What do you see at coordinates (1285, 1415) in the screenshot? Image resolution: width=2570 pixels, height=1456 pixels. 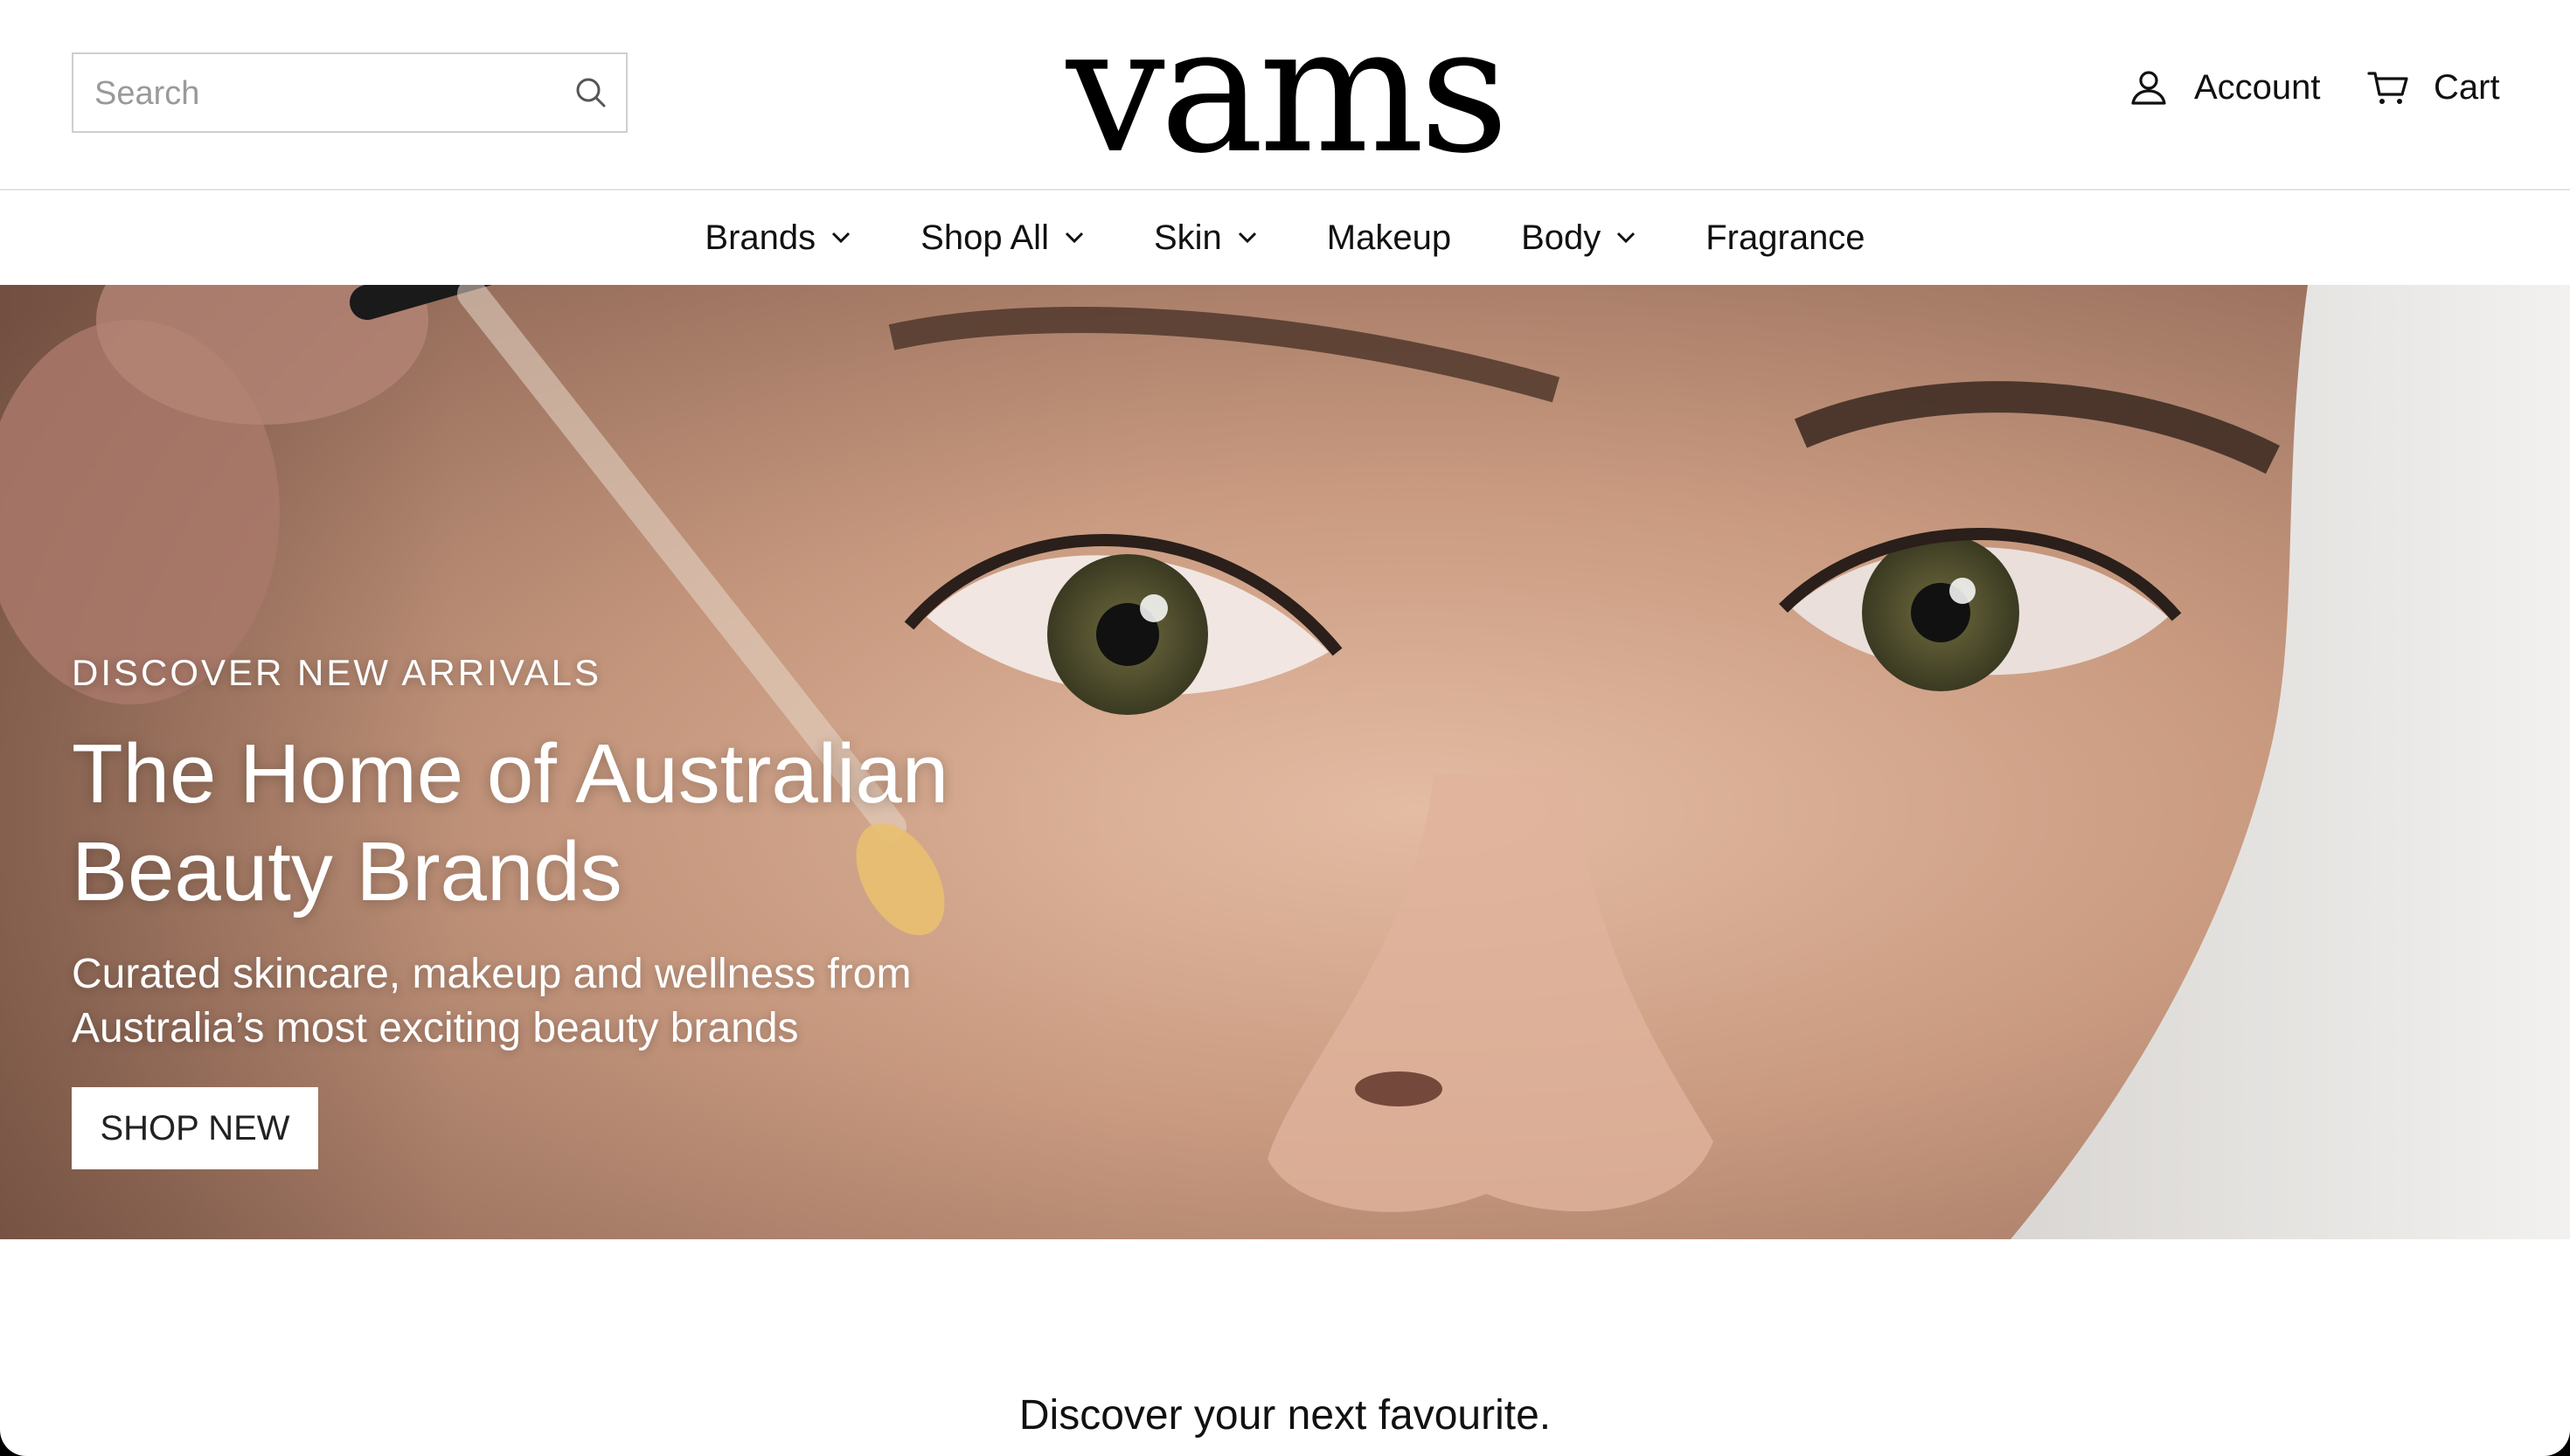 I see `section-heading: Discover your next favourite.` at bounding box center [1285, 1415].